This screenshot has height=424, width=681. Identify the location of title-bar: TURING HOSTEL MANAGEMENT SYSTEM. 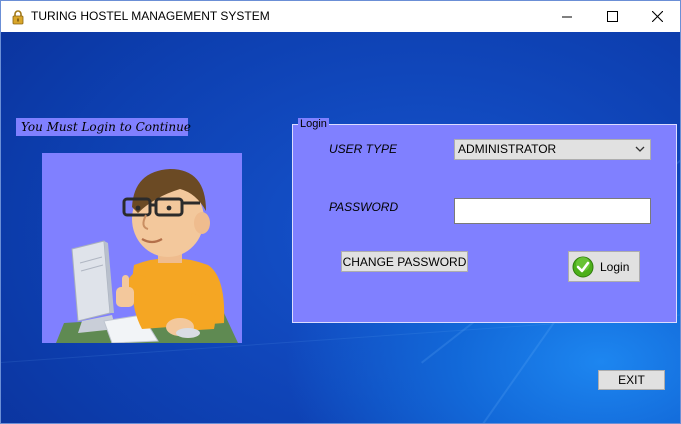
(340, 16).